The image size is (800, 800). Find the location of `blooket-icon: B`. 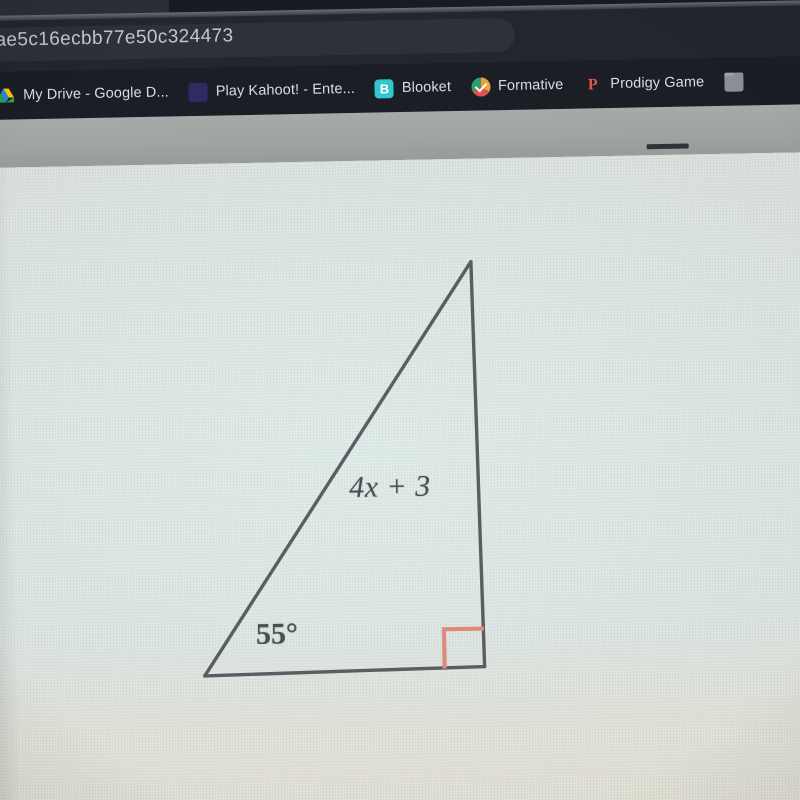

blooket-icon: B is located at coordinates (384, 88).